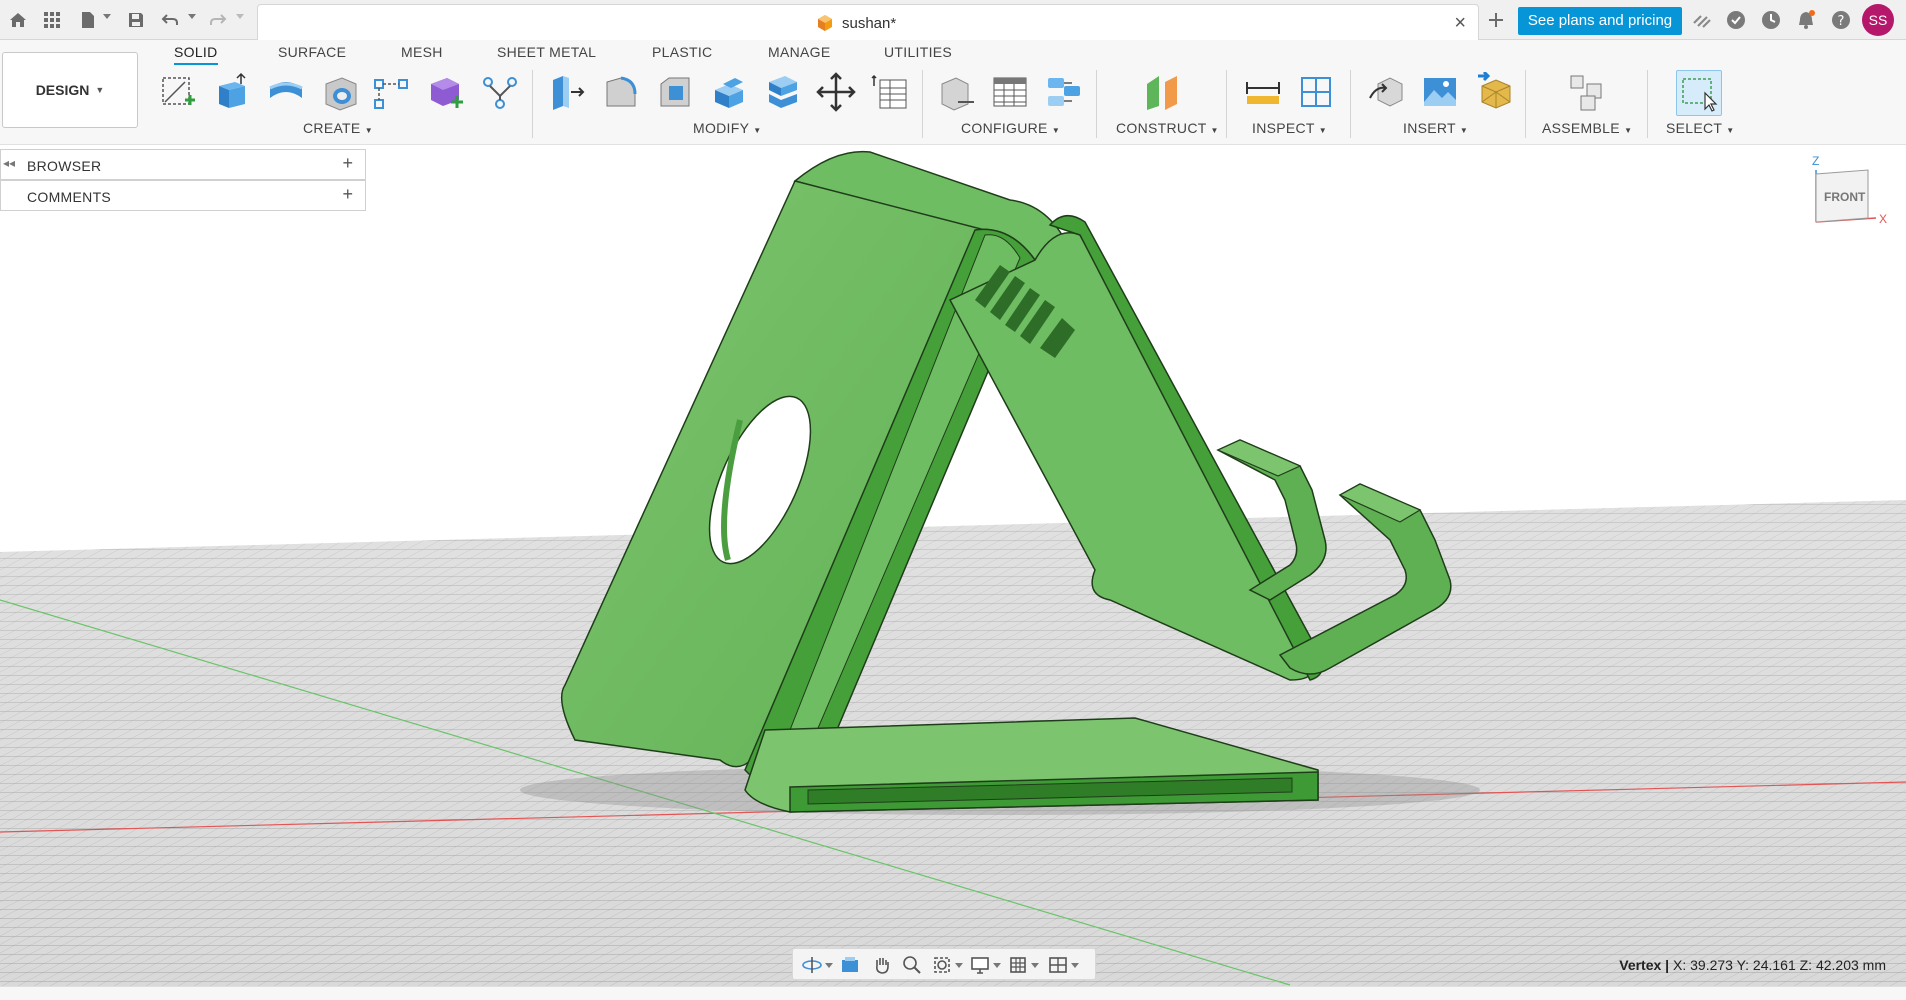 This screenshot has height=1000, width=1906. What do you see at coordinates (567, 92) in the screenshot?
I see `press-pull-tool` at bounding box center [567, 92].